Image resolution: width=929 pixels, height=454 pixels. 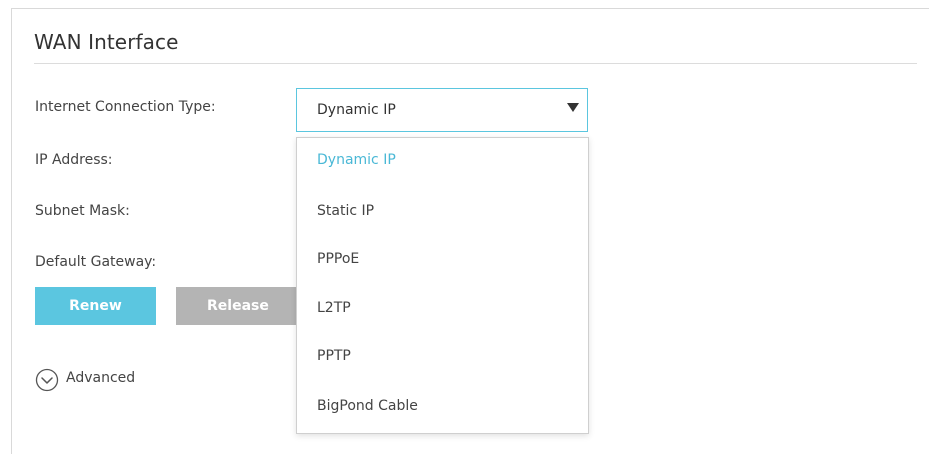 I want to click on caret-down-icon, so click(x=573, y=107).